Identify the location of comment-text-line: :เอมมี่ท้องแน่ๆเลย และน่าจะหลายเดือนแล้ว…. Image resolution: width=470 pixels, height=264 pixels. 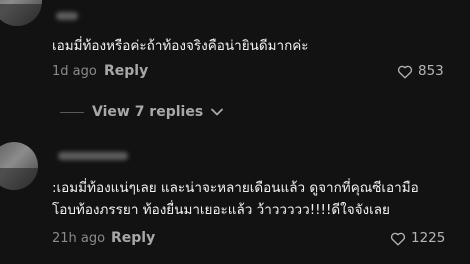
(235, 188).